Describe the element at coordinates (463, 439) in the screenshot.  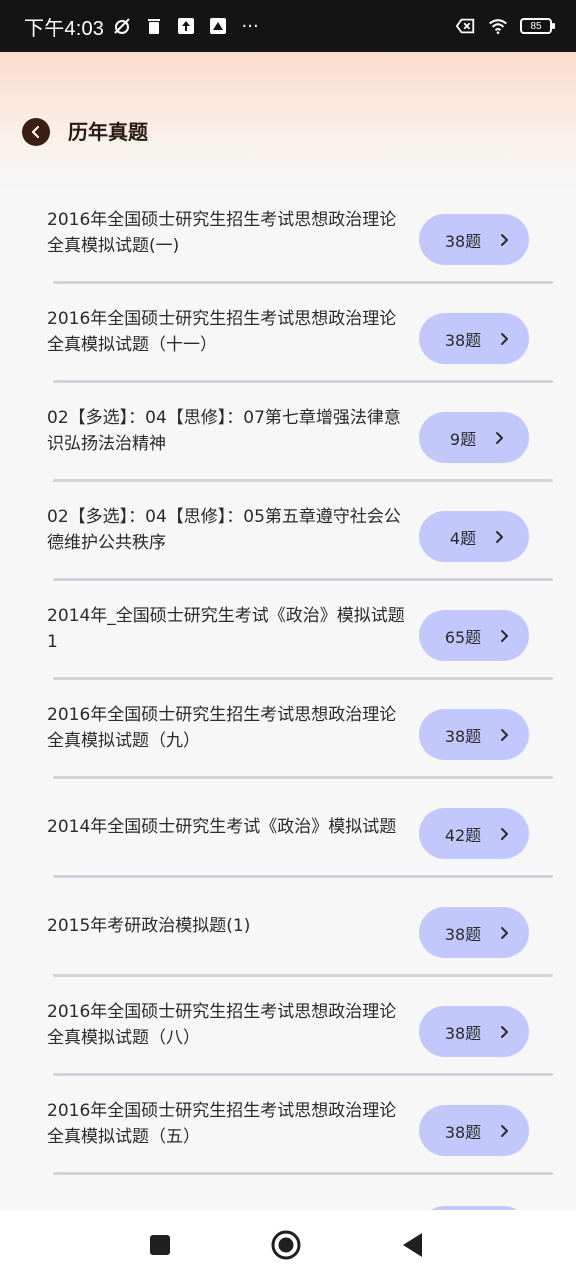
I see `question-count-label: 9题` at that location.